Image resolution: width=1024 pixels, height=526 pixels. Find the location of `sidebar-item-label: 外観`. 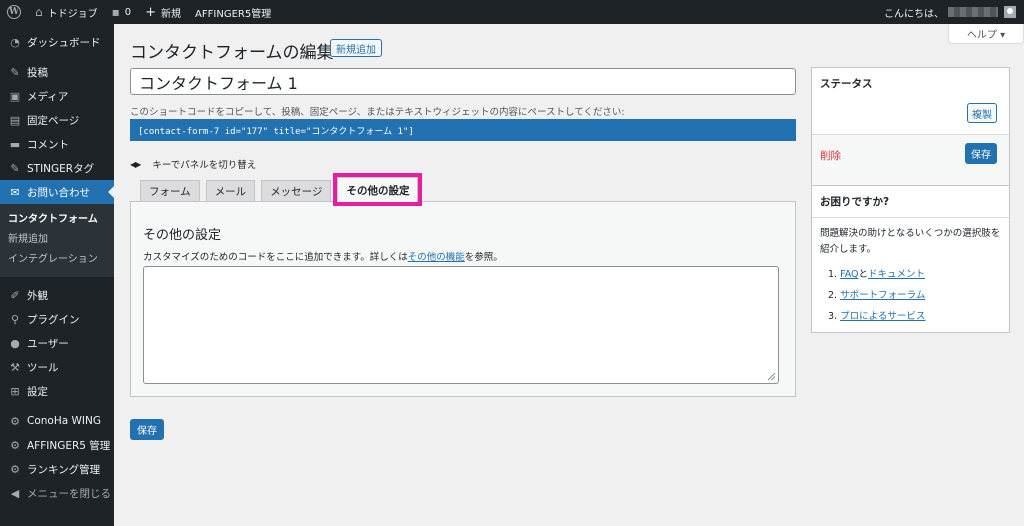

sidebar-item-label: 外観 is located at coordinates (37, 295).